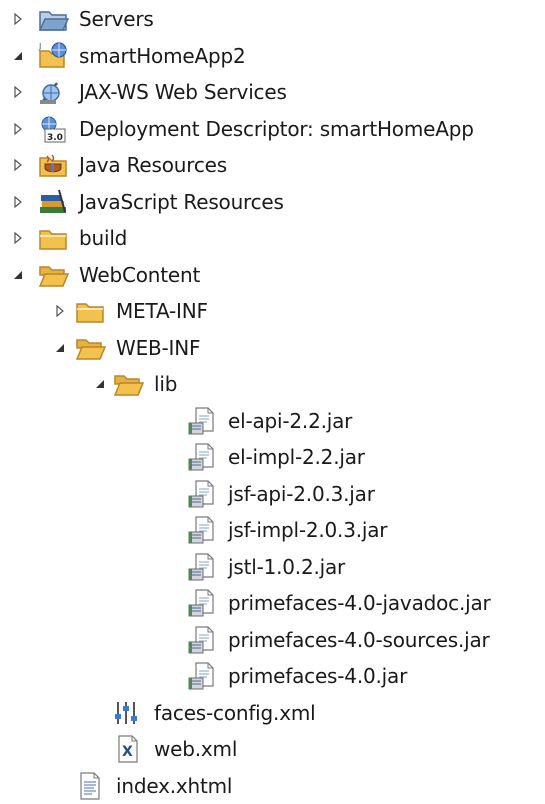 This screenshot has width=545, height=804. I want to click on web-project-icon: J, so click(53, 56).